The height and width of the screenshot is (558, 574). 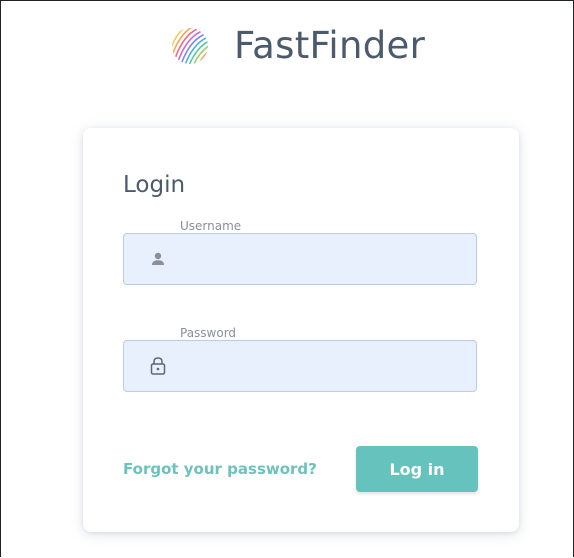 I want to click on username-label: Username, so click(x=211, y=226).